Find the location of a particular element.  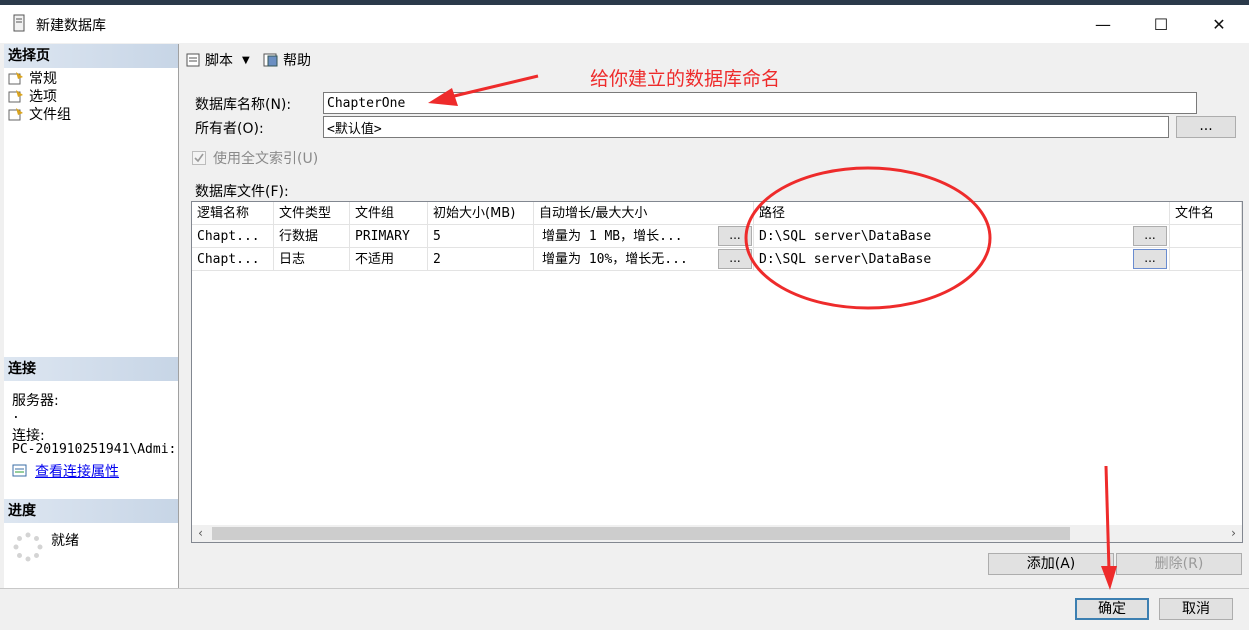

column-header: 文件名 is located at coordinates (1206, 213).